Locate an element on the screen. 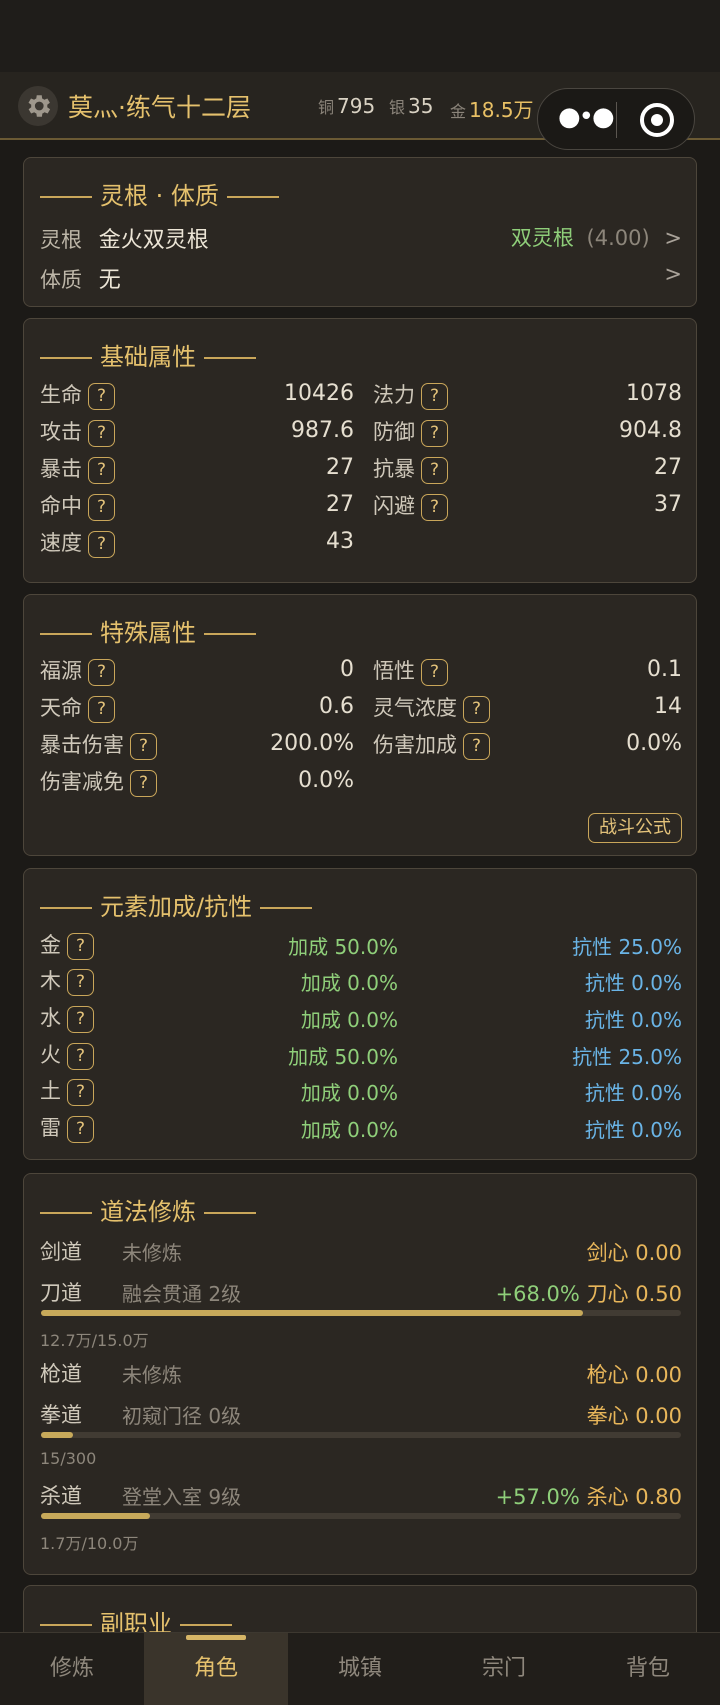  dao-blade: 刀道 is located at coordinates (61, 1293).